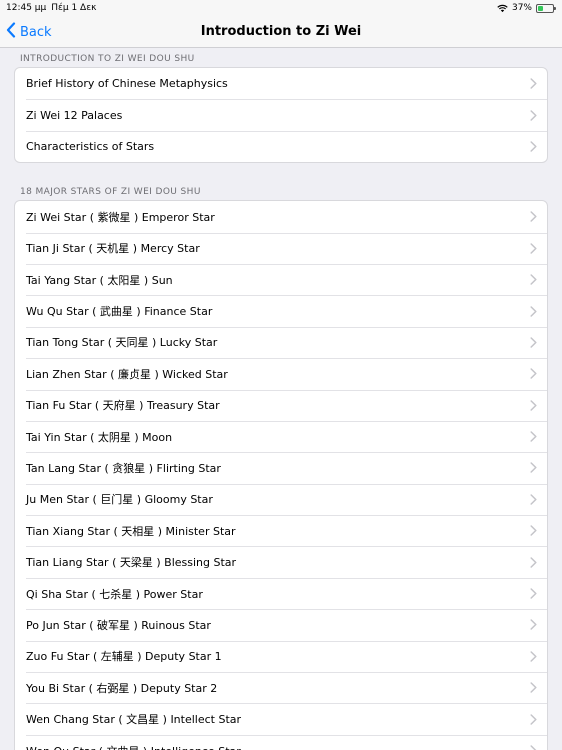 This screenshot has width=562, height=750. What do you see at coordinates (281, 310) in the screenshot?
I see `list-item: Wu Qu Star ( 武曲星 ) Finance Star` at bounding box center [281, 310].